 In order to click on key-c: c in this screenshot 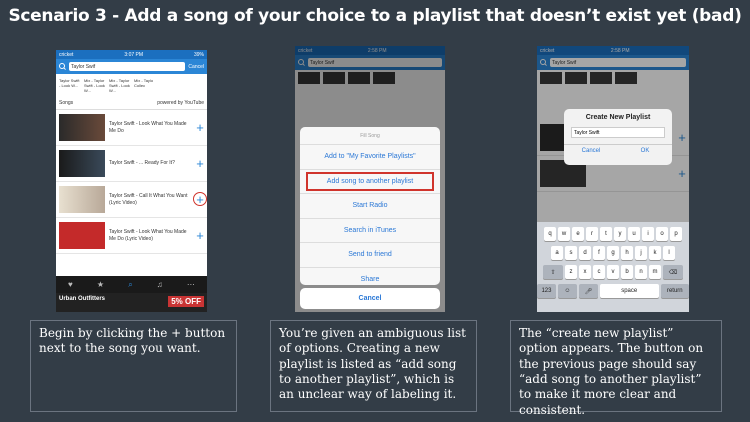, I will do `click(599, 272)`.